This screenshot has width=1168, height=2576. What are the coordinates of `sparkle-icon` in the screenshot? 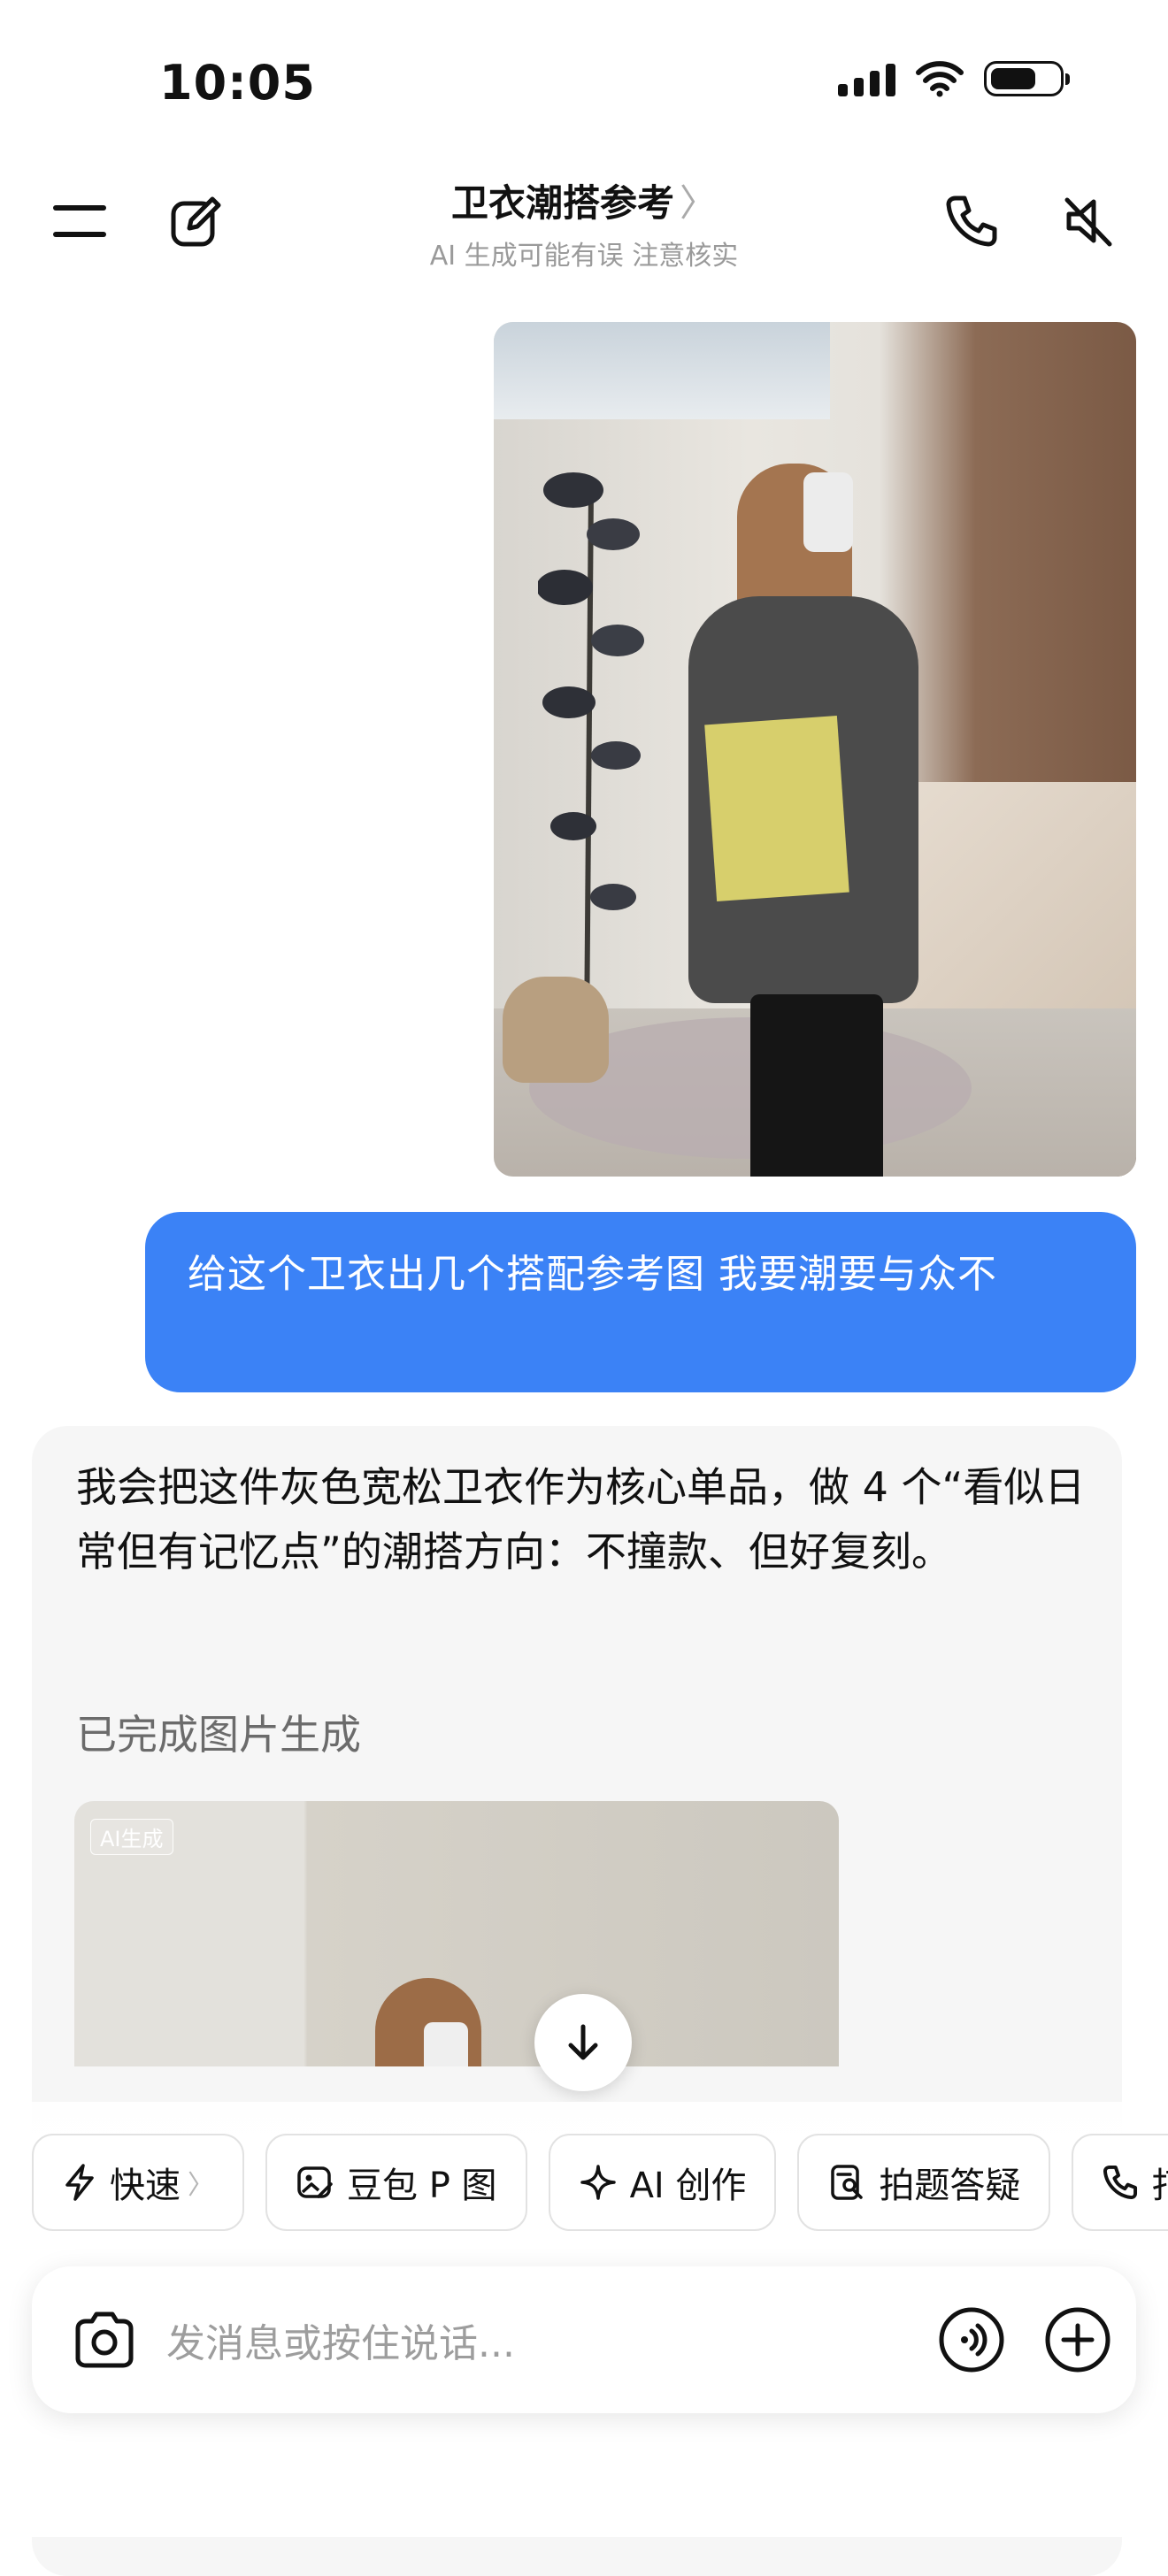 It's located at (598, 2182).